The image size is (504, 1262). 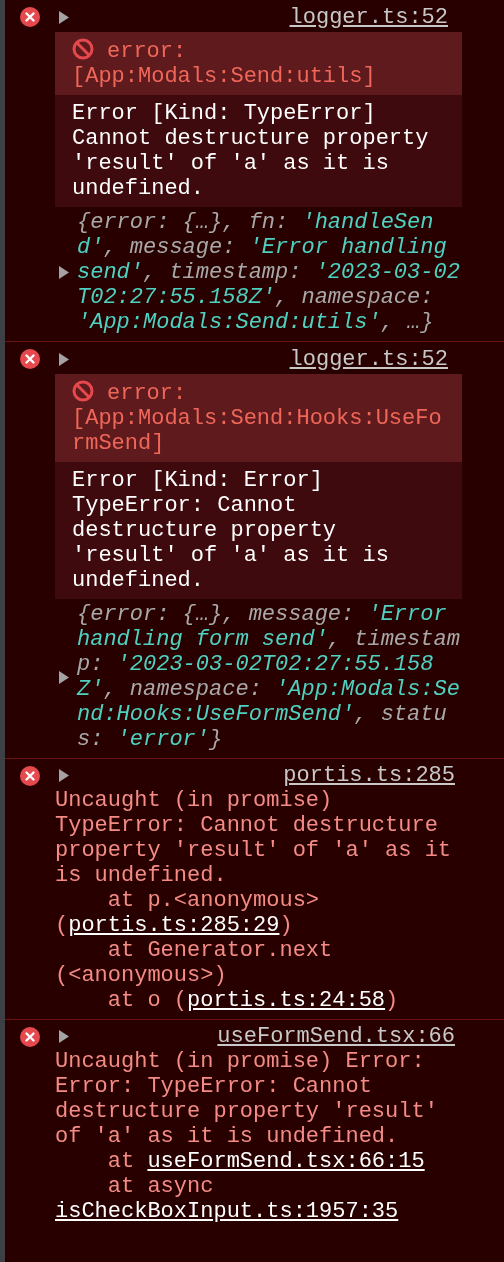 What do you see at coordinates (269, 677) in the screenshot?
I see `object-preview: {error: {…}, message: 'Error handling form send', timestamp: '2023-03-02T02:27:55.158Z', namespace: 'App:Modals:Send:Hooks:UseFormSend', status: 'error'}` at bounding box center [269, 677].